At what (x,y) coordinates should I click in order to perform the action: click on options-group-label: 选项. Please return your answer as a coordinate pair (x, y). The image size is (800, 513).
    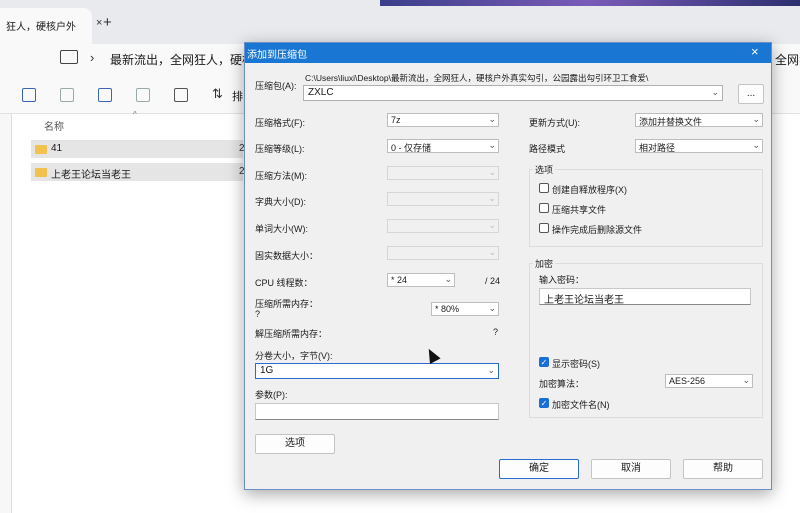
    Looking at the image, I should click on (544, 169).